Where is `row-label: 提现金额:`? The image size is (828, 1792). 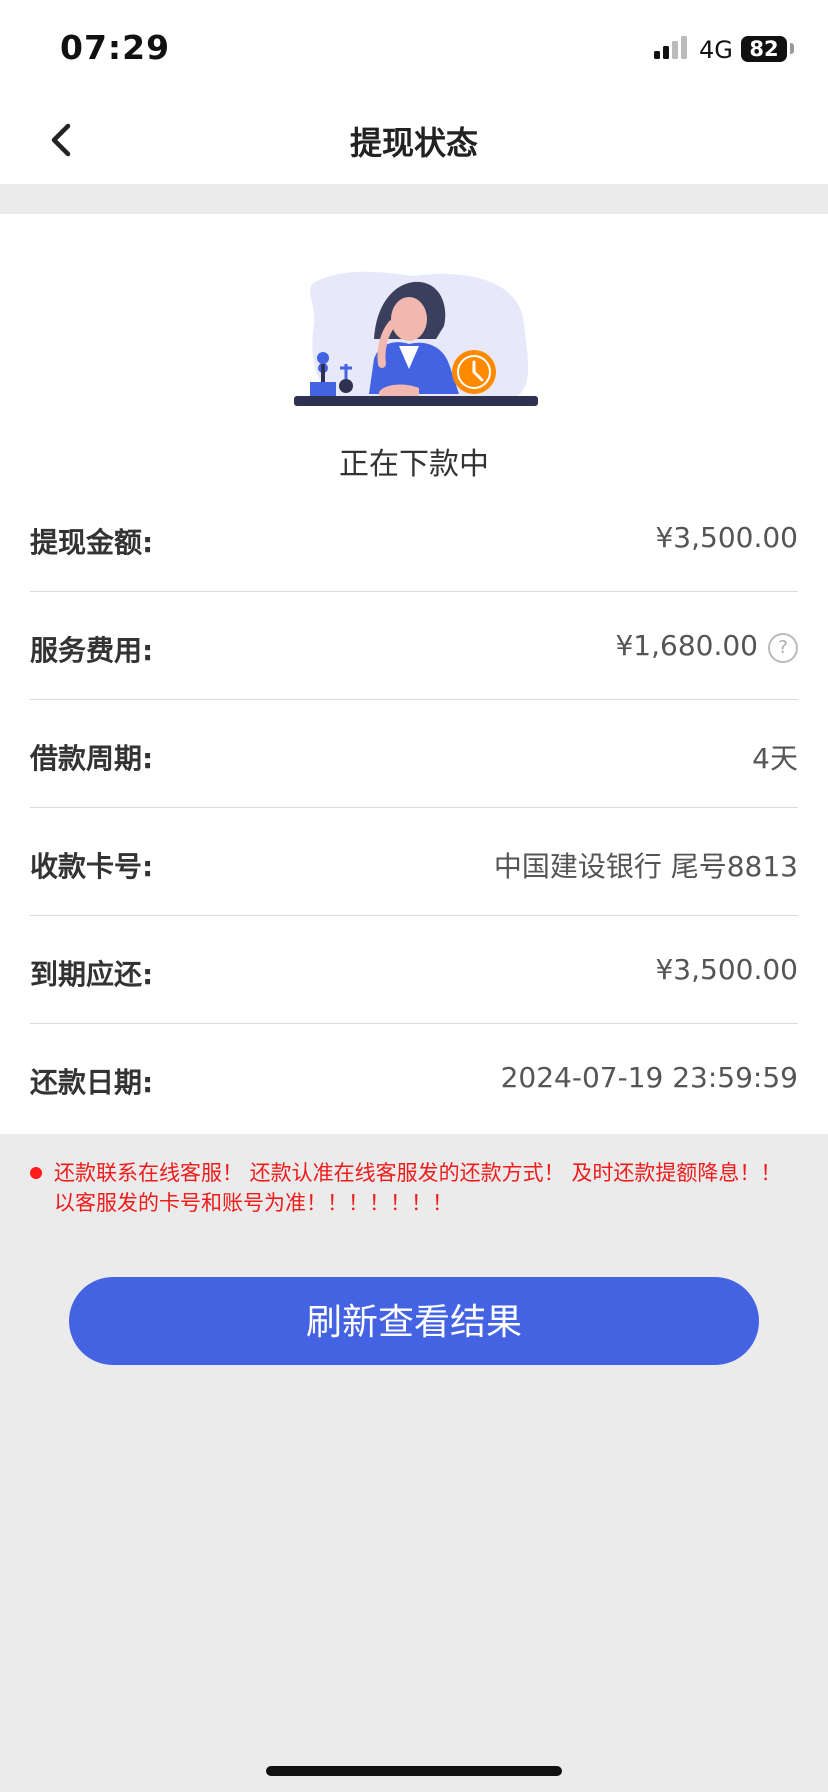 row-label: 提现金额: is located at coordinates (92, 542).